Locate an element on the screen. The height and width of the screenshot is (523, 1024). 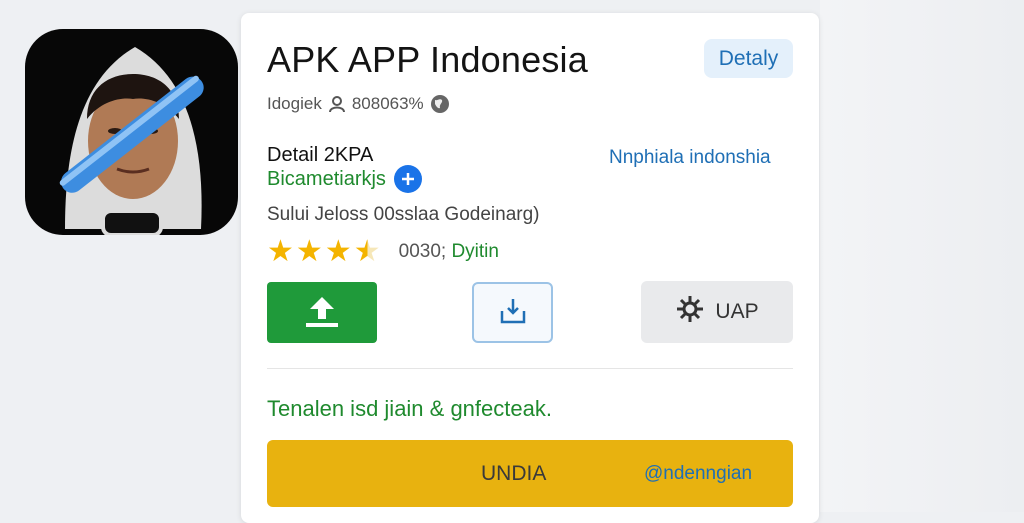
developer-link: Bicametiarkjs is located at coordinates (326, 179).